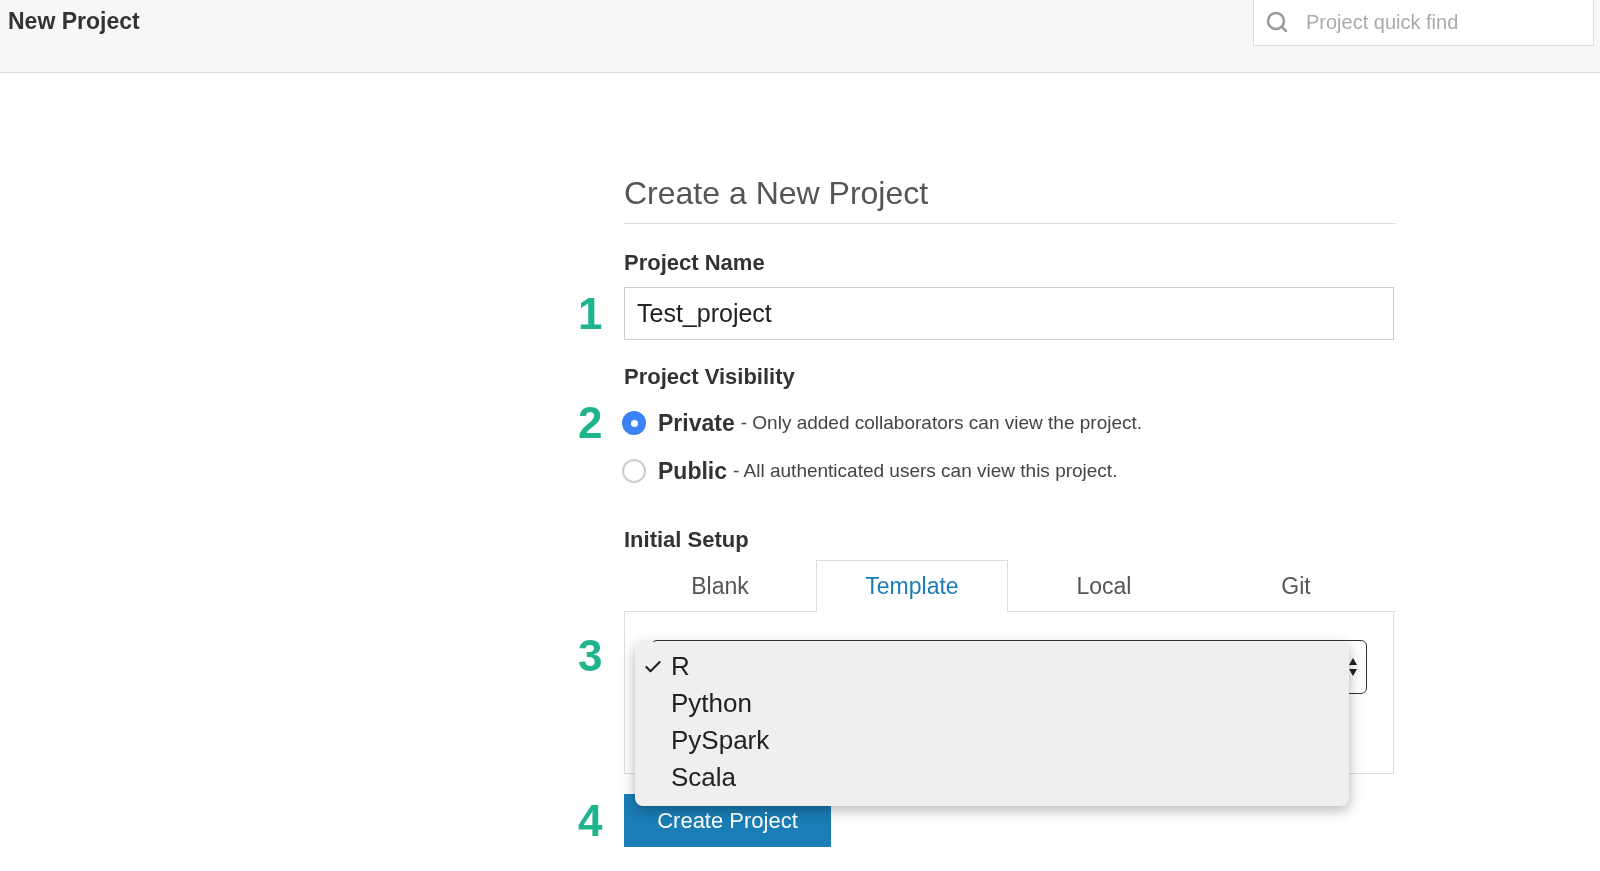 The width and height of the screenshot is (1600, 871). What do you see at coordinates (941, 422) in the screenshot?
I see `radio-description: - Only added collaborators can view the project.` at bounding box center [941, 422].